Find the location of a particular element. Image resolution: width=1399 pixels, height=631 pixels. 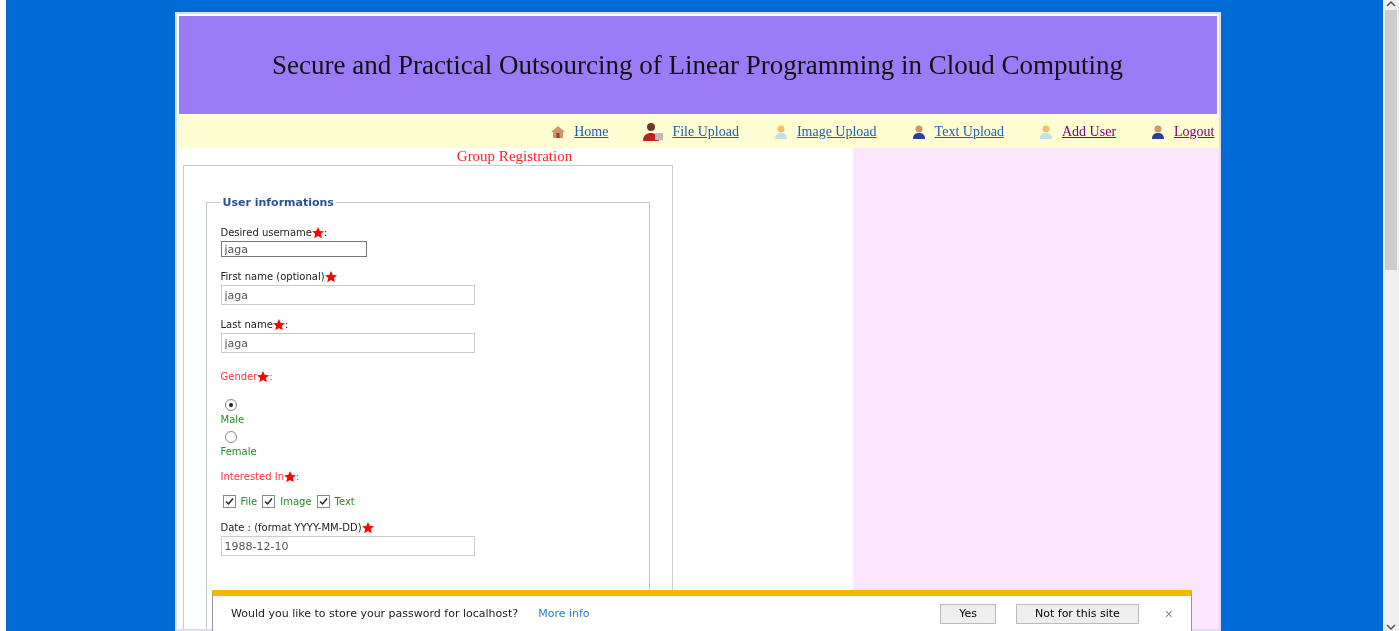

field-label: Interested In : is located at coordinates (260, 477).